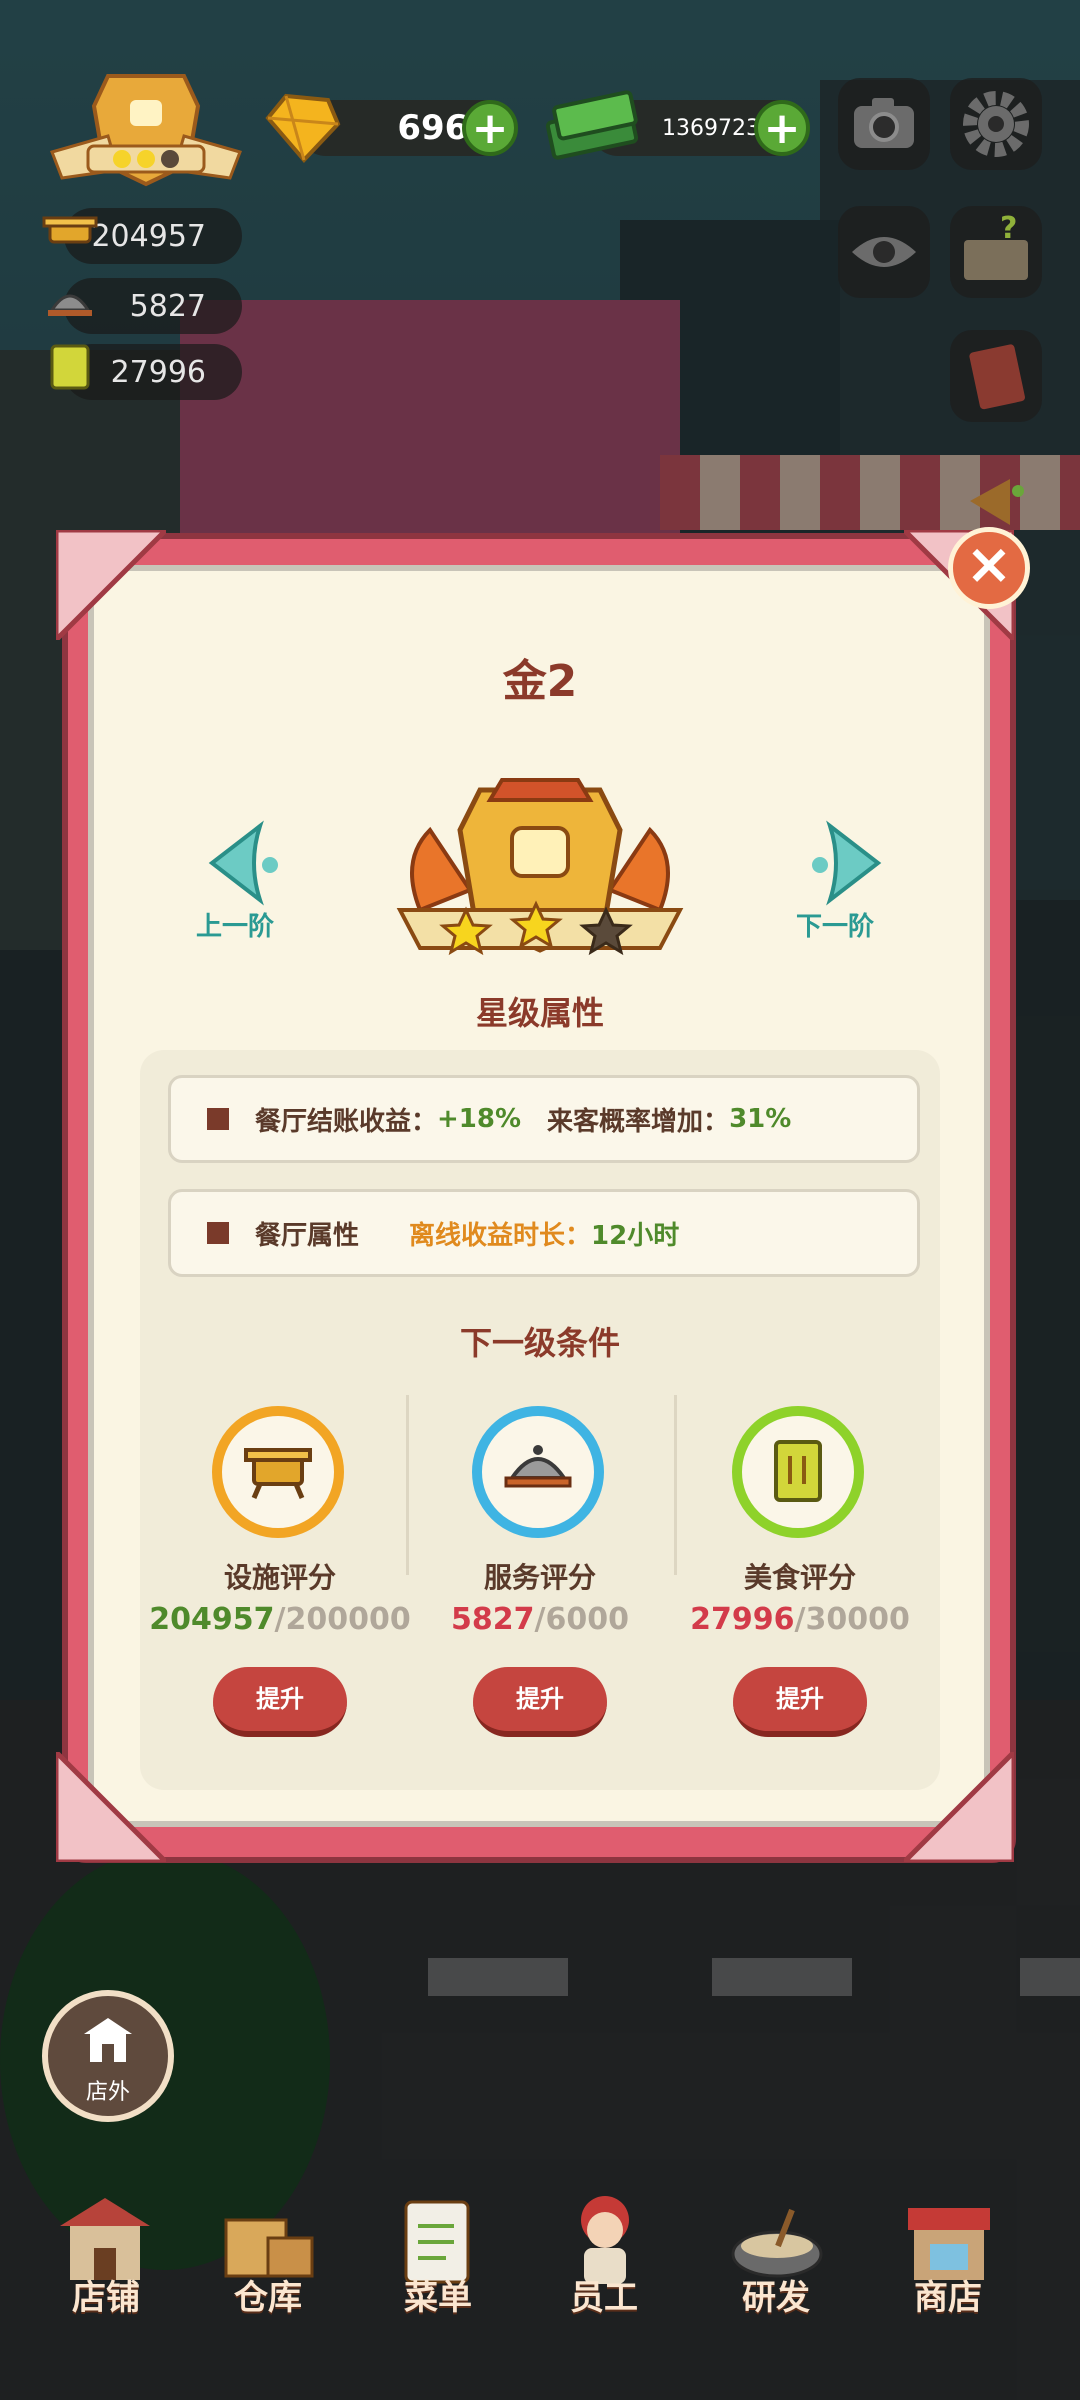 This screenshot has width=1080, height=2400. Describe the element at coordinates (490, 128) in the screenshot. I see `add-gems-button: +` at that location.